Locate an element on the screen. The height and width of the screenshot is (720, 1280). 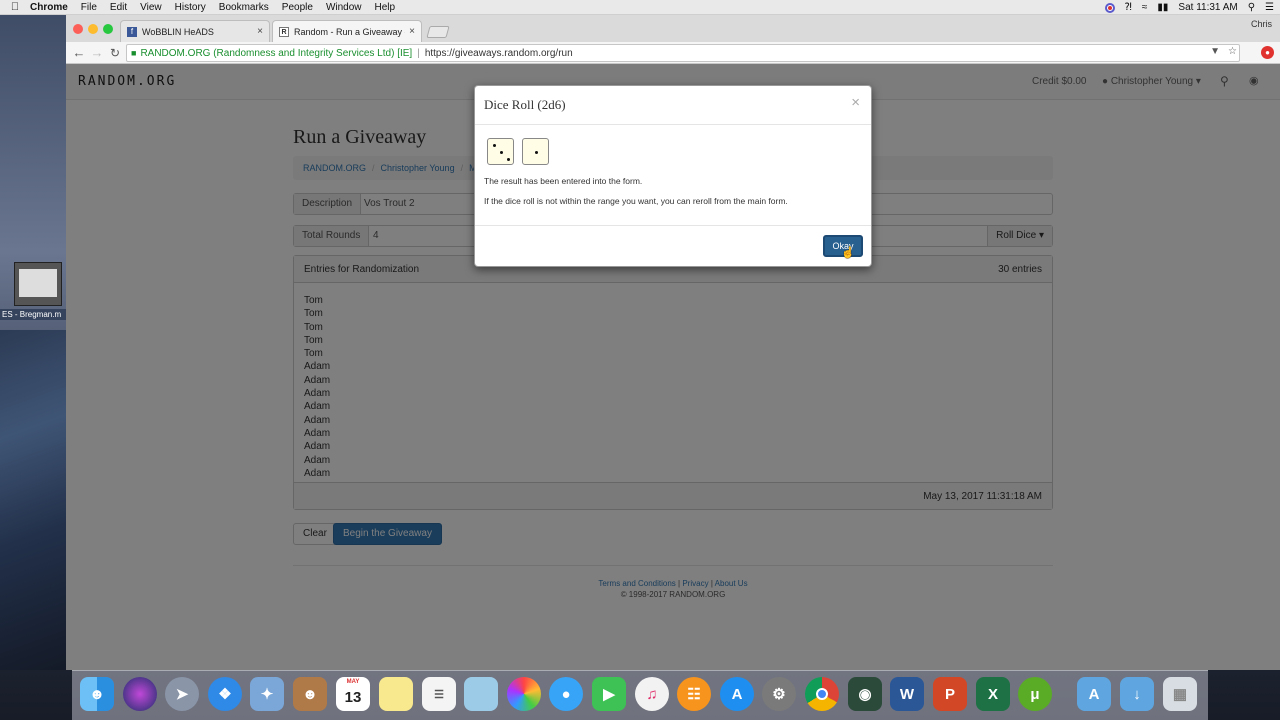
close-icon: × is located at coordinates (855, 102).